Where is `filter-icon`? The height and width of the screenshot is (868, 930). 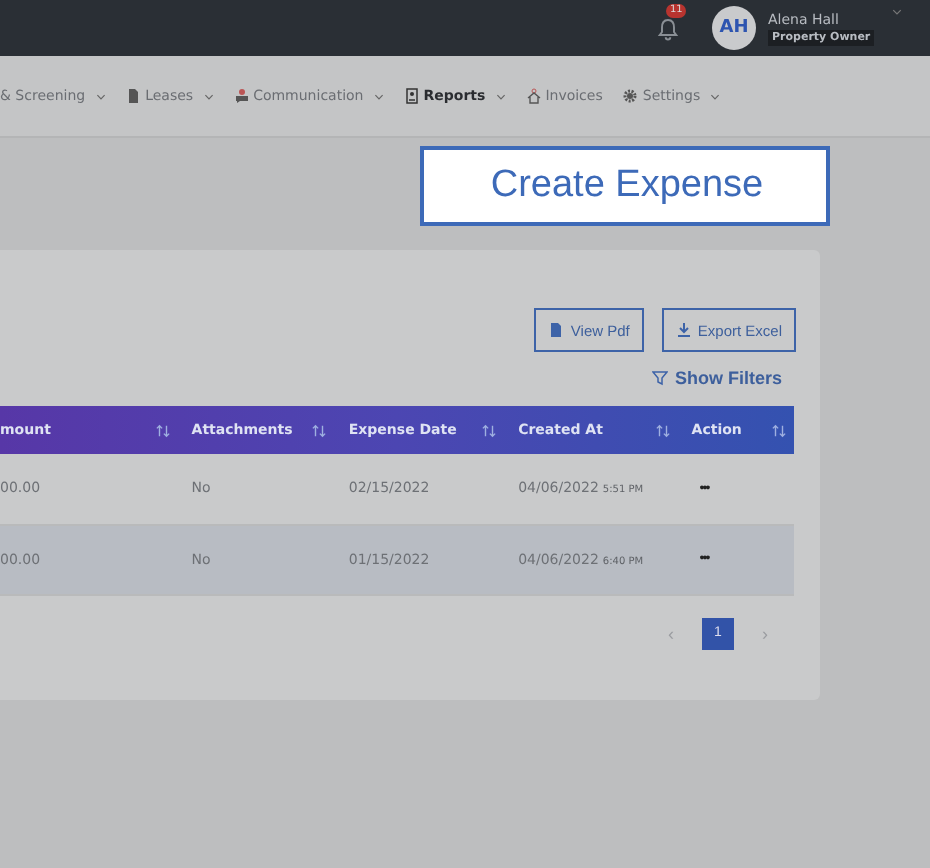 filter-icon is located at coordinates (660, 378).